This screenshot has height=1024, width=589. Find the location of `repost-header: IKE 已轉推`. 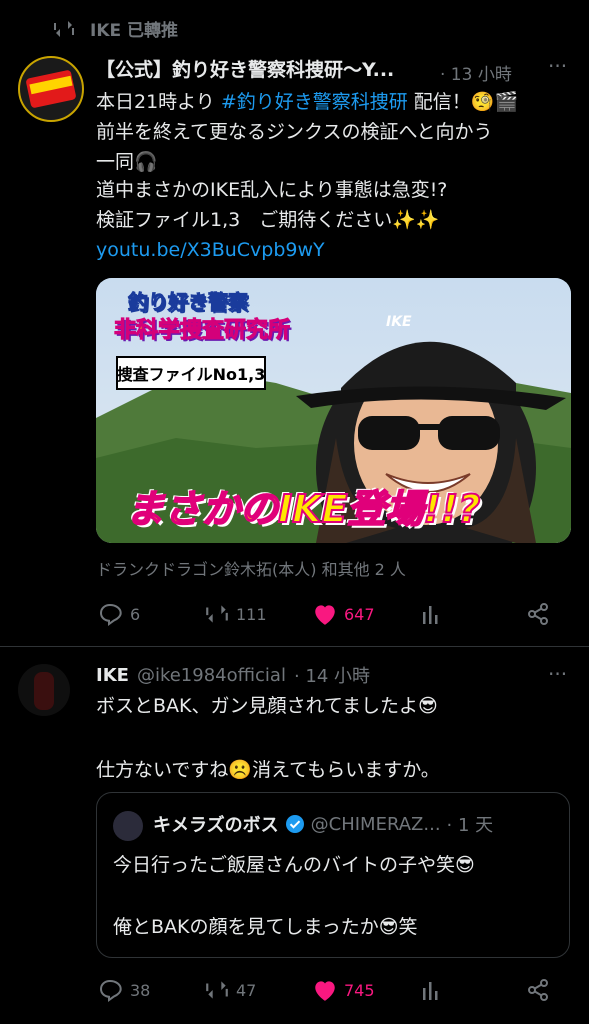

repost-header: IKE 已轉推 is located at coordinates (115, 28).